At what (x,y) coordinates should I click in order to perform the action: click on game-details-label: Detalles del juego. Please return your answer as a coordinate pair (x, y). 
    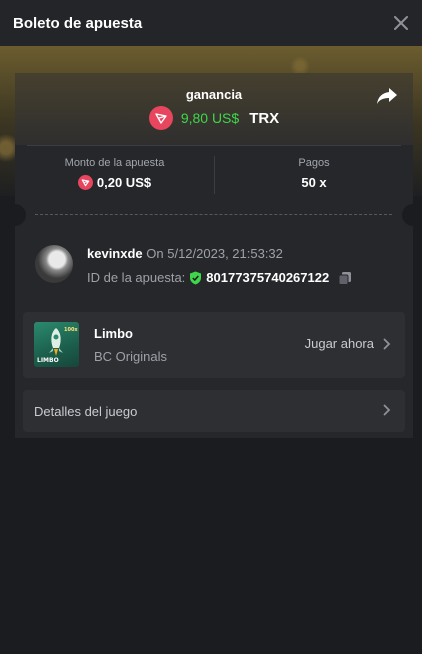
    Looking at the image, I should click on (86, 411).